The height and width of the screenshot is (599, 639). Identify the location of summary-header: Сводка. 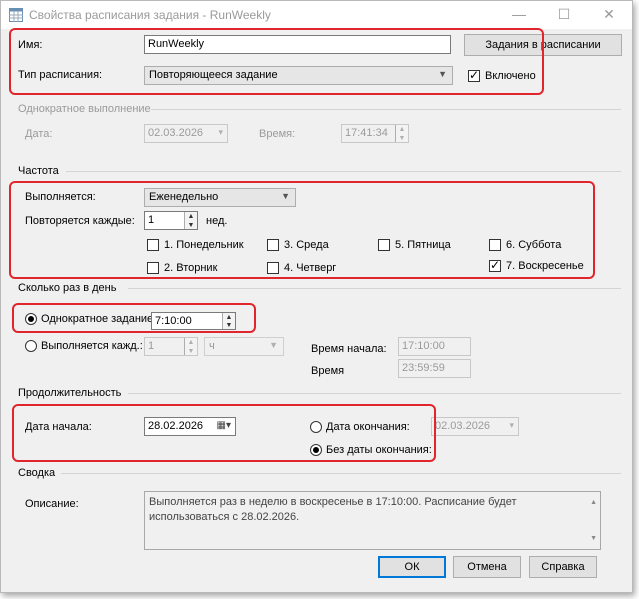
(37, 473).